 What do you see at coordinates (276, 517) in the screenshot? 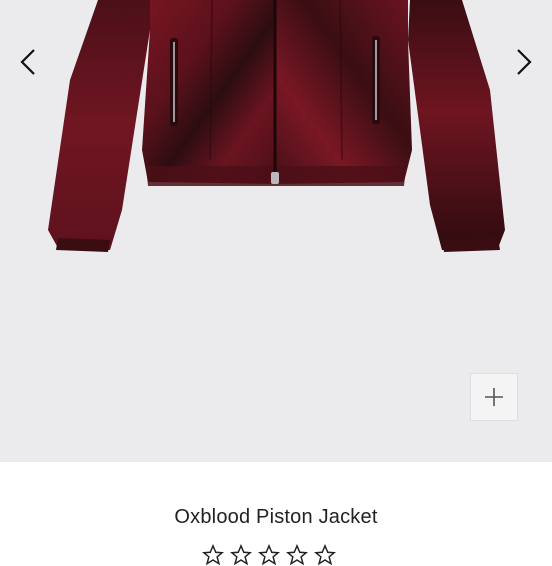
I see `product-title: Oxblood Piston Jacket` at bounding box center [276, 517].